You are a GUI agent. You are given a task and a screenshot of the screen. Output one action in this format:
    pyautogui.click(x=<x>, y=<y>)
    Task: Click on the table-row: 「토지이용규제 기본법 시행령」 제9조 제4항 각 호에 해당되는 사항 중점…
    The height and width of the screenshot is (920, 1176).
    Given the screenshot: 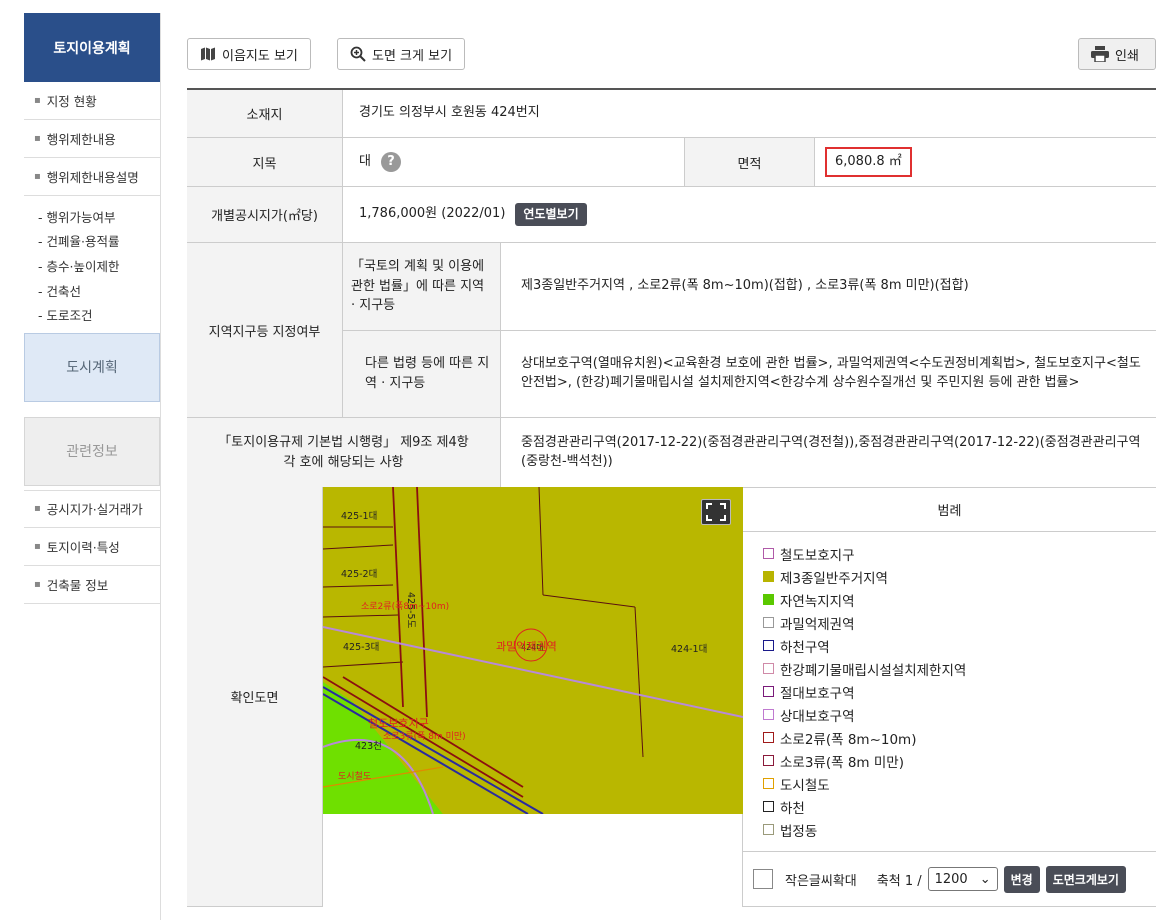 What is the action you would take?
    pyautogui.click(x=671, y=453)
    